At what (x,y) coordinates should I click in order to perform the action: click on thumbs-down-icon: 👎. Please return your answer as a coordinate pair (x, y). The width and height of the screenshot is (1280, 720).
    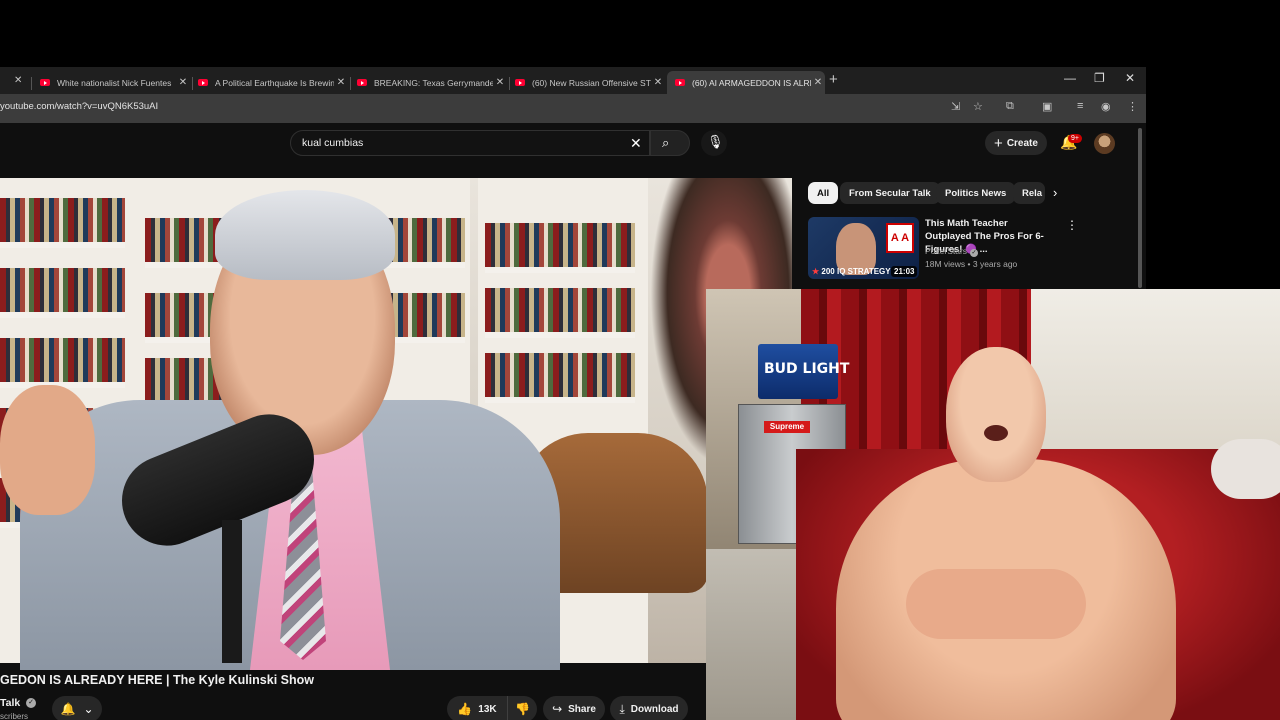
    Looking at the image, I should click on (522, 709).